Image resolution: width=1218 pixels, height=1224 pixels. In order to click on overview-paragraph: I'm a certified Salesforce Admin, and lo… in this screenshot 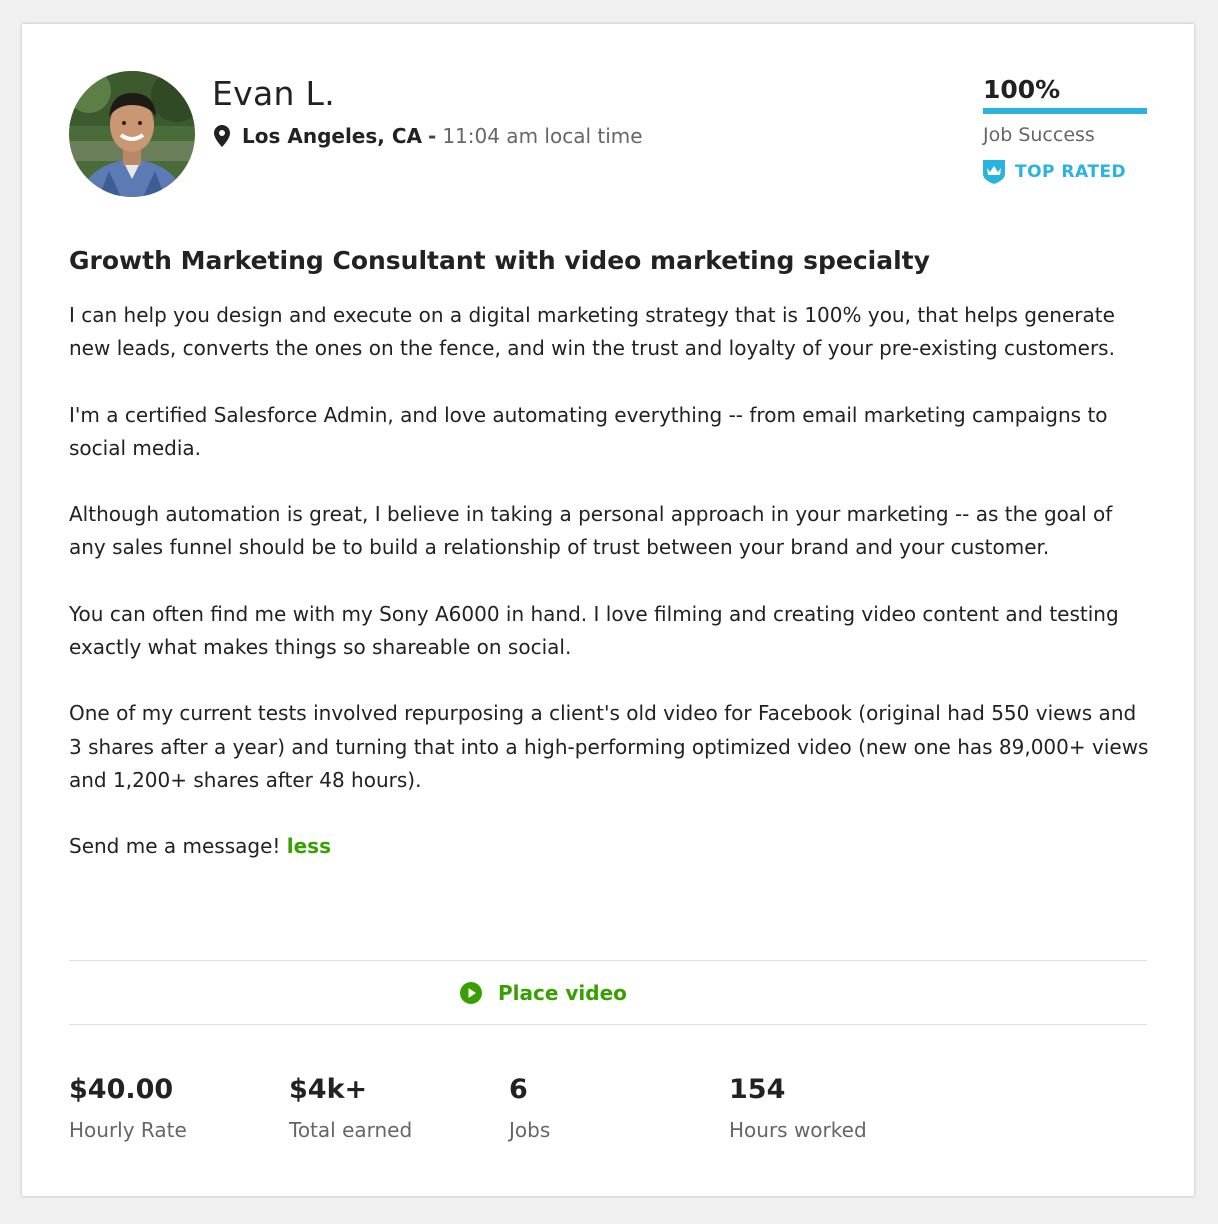, I will do `click(588, 431)`.